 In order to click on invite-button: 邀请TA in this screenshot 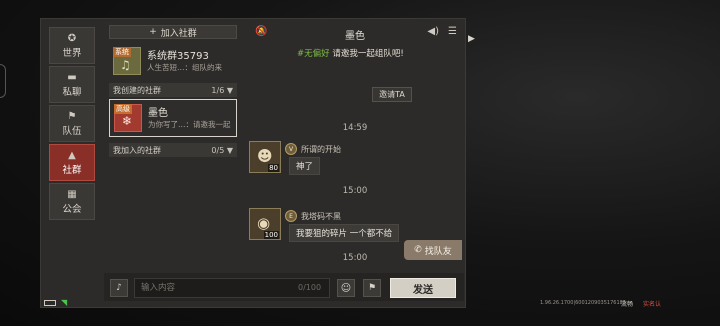, I will do `click(392, 94)`.